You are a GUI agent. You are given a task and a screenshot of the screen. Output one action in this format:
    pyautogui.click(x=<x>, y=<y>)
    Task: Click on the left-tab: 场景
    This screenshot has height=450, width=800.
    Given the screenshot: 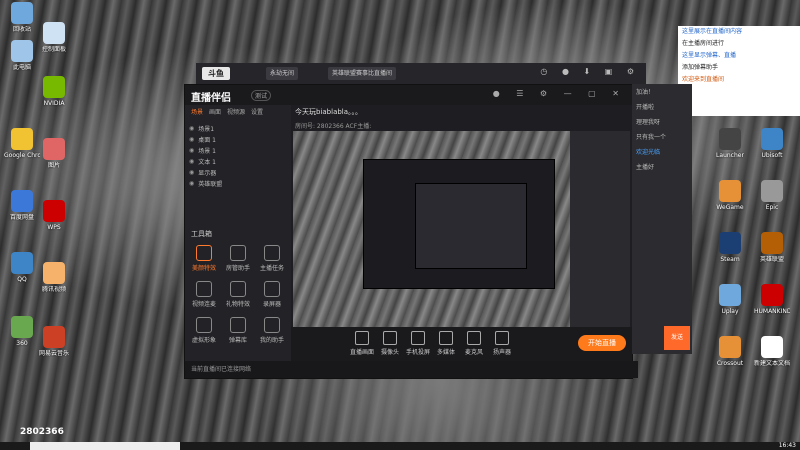 What is the action you would take?
    pyautogui.click(x=197, y=114)
    